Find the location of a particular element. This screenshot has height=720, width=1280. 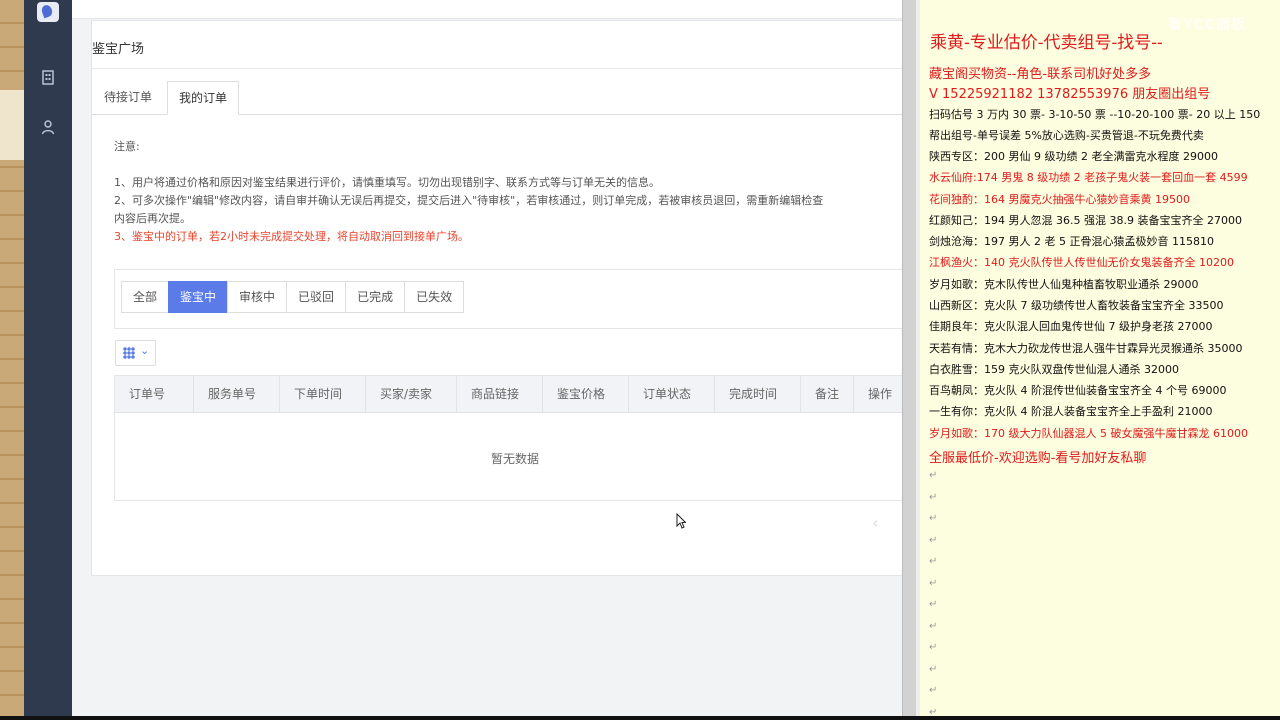

doc-line: 岁月如歌：170 级大力队仙器混人 5 破女魔强牛魔甘霖龙 61000 is located at coordinates (1088, 433).